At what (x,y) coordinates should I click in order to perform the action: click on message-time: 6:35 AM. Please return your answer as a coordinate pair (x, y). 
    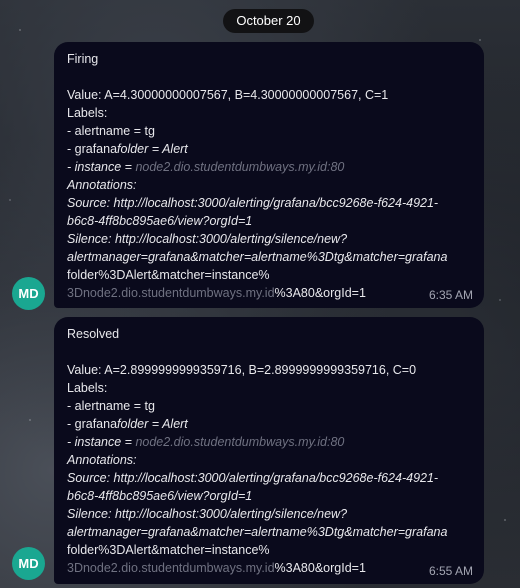
    Looking at the image, I should click on (450, 295).